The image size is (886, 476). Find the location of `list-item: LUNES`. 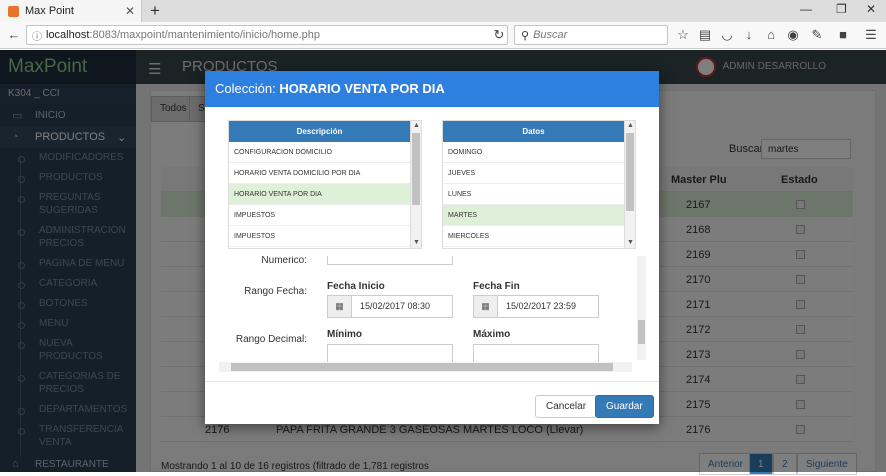

list-item: LUNES is located at coordinates (533, 194).